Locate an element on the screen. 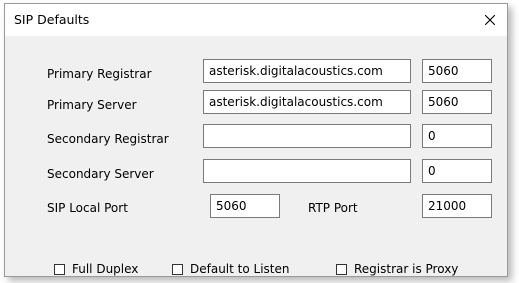 The height and width of the screenshot is (283, 519). sip-local-port-input is located at coordinates (245, 206).